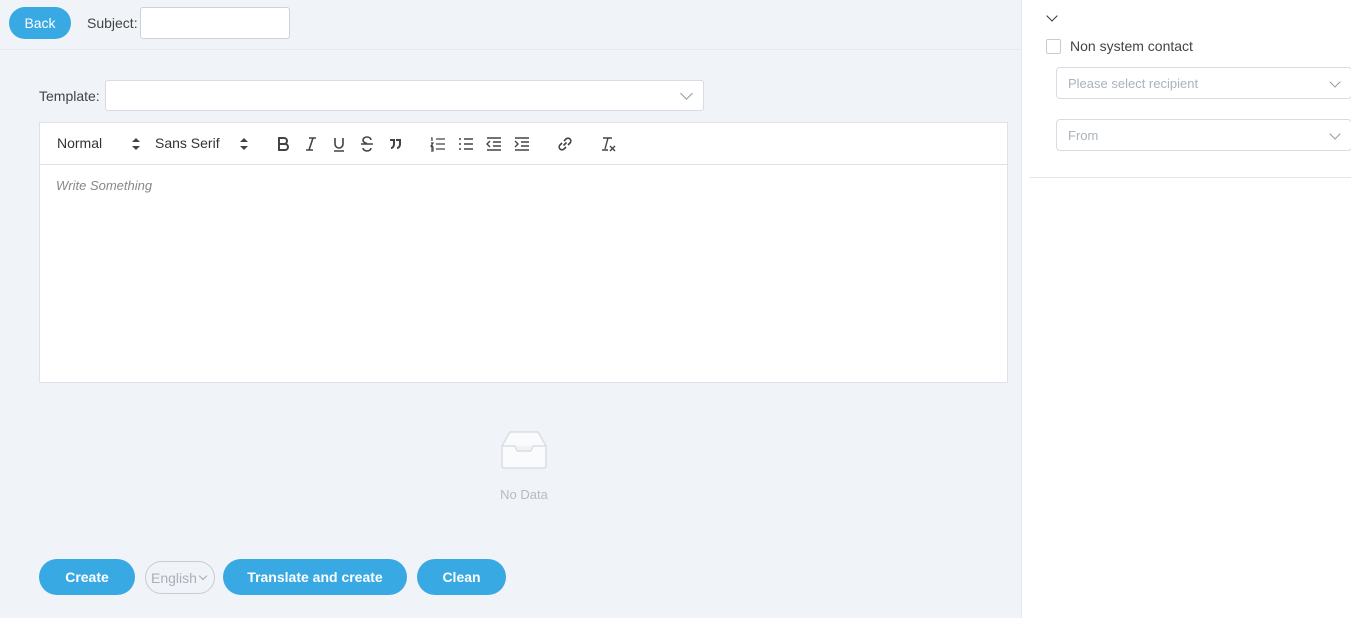 This screenshot has width=1351, height=618. Describe the element at coordinates (40, 23) in the screenshot. I see `back-button: Back` at that location.